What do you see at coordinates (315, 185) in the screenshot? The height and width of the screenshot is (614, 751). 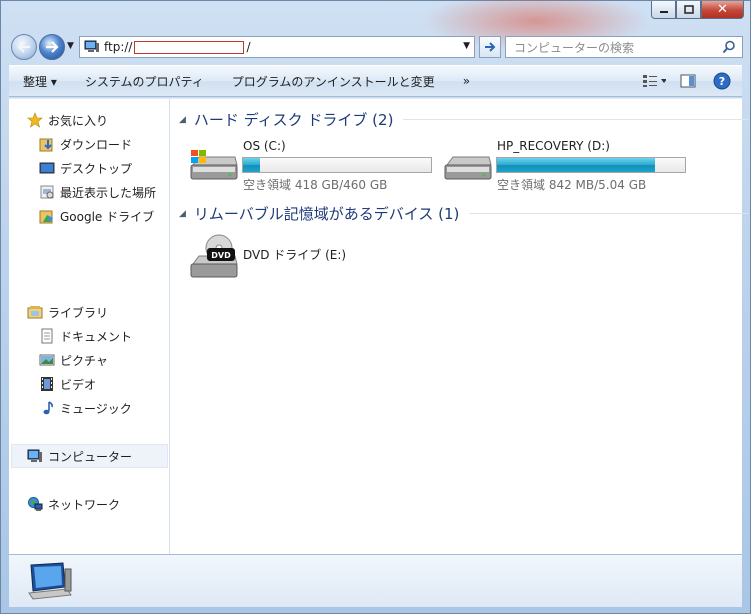 I see `drive-free-space: 空き領域 418 GB/460 GB` at bounding box center [315, 185].